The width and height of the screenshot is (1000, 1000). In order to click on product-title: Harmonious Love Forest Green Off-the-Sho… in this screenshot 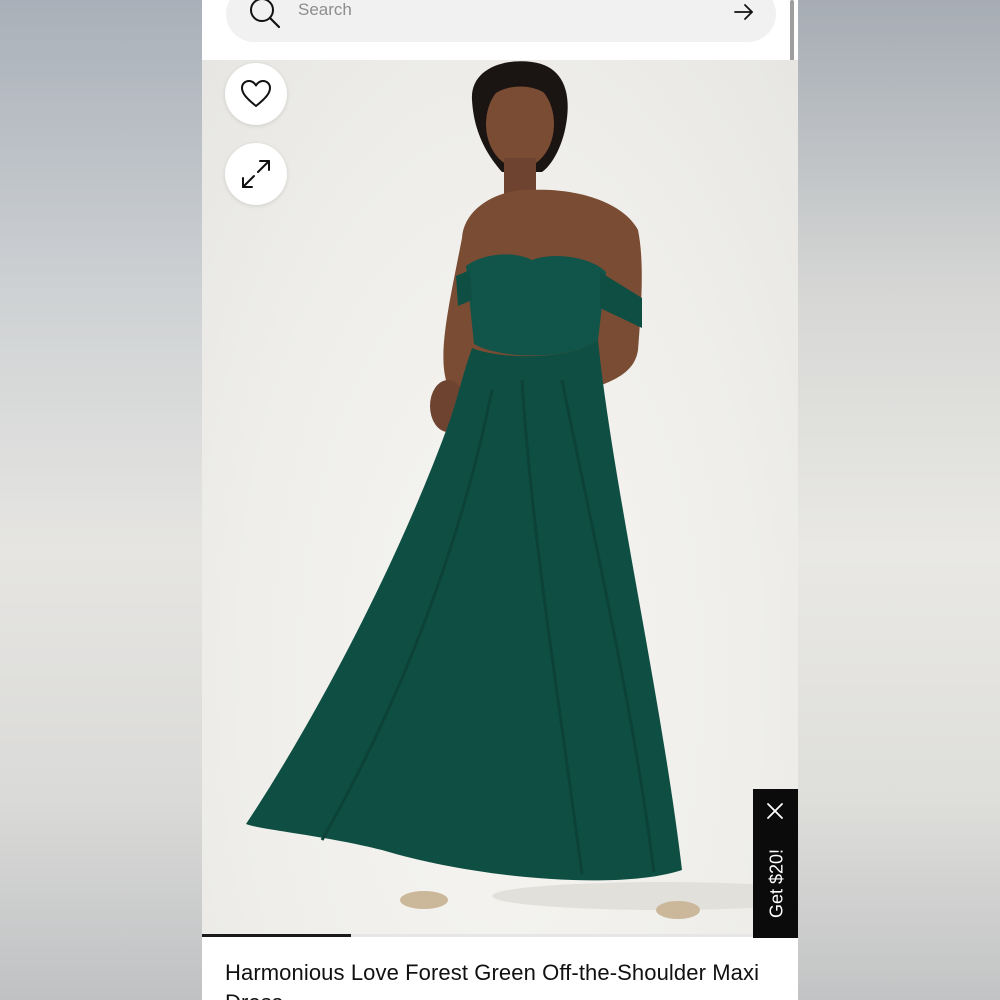, I will do `click(492, 980)`.